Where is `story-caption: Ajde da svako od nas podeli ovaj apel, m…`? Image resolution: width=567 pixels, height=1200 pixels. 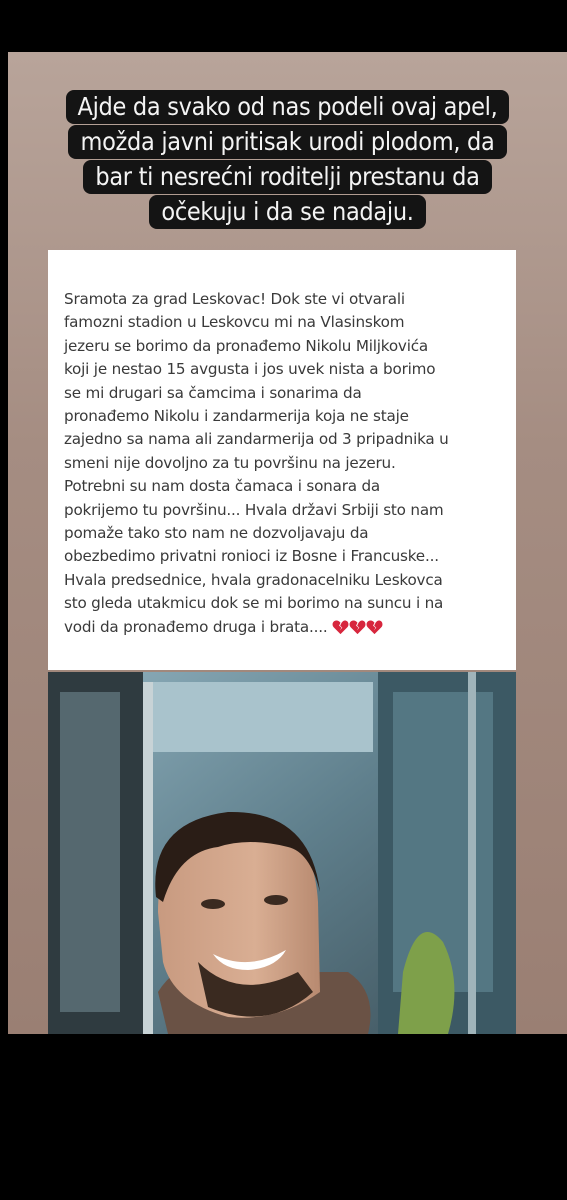
story-caption: Ajde da svako od nas podeli ovaj apel, m… is located at coordinates (287, 160).